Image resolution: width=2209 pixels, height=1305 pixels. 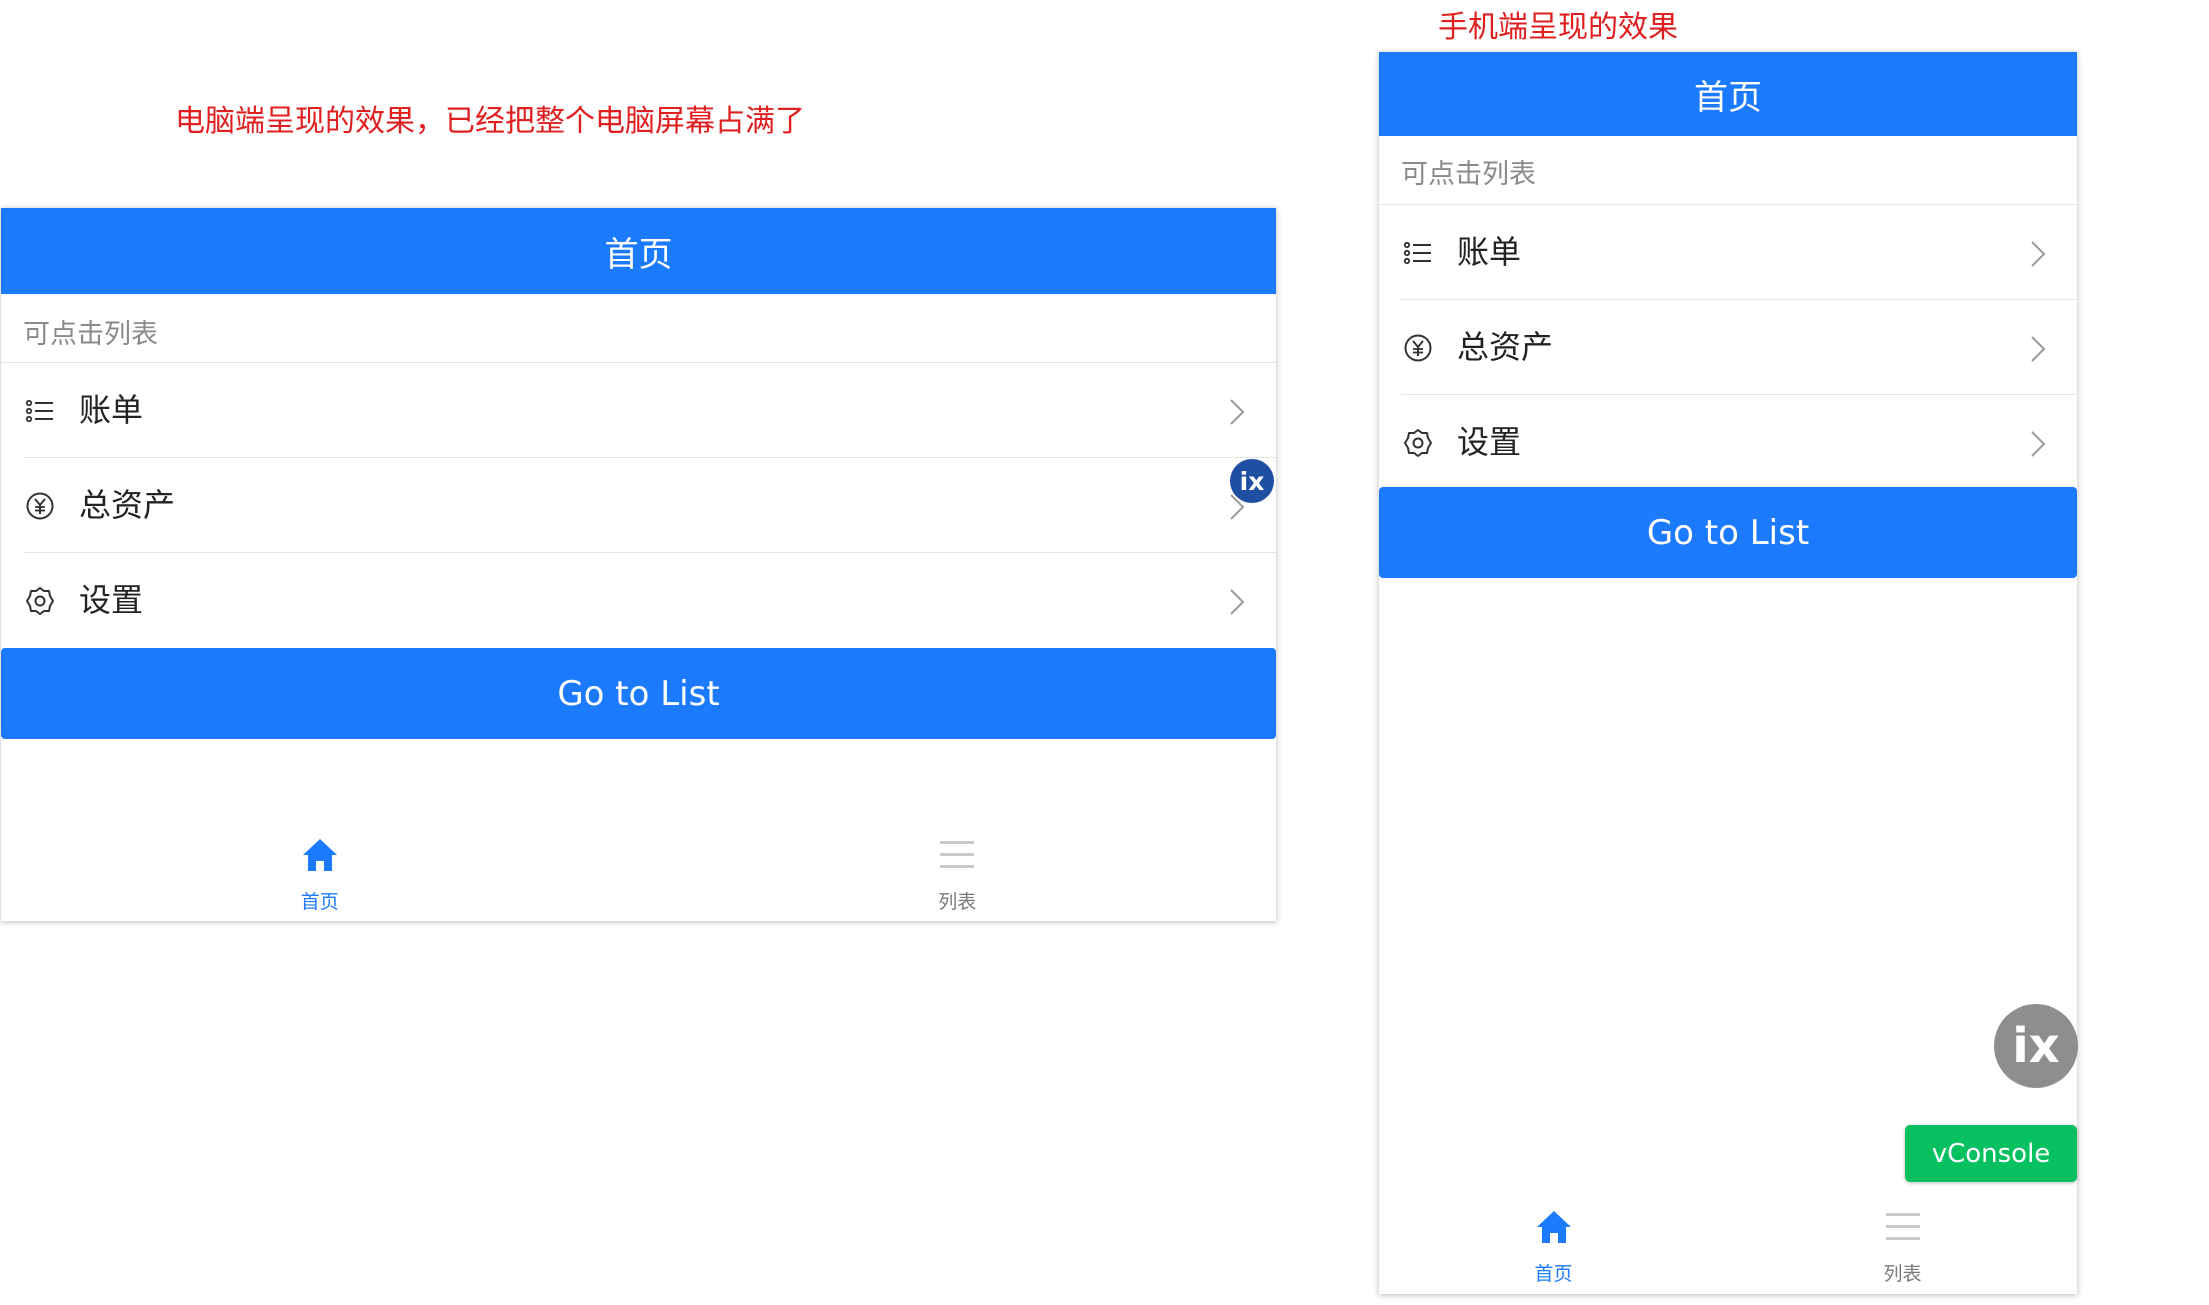 I want to click on vconsole-button: vConsole, so click(x=1991, y=1153).